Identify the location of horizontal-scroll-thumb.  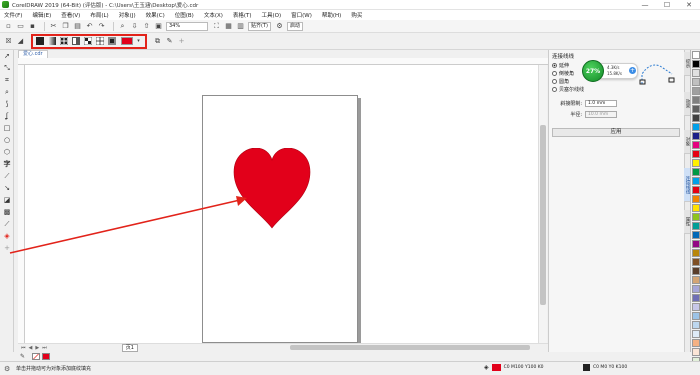
(410, 347).